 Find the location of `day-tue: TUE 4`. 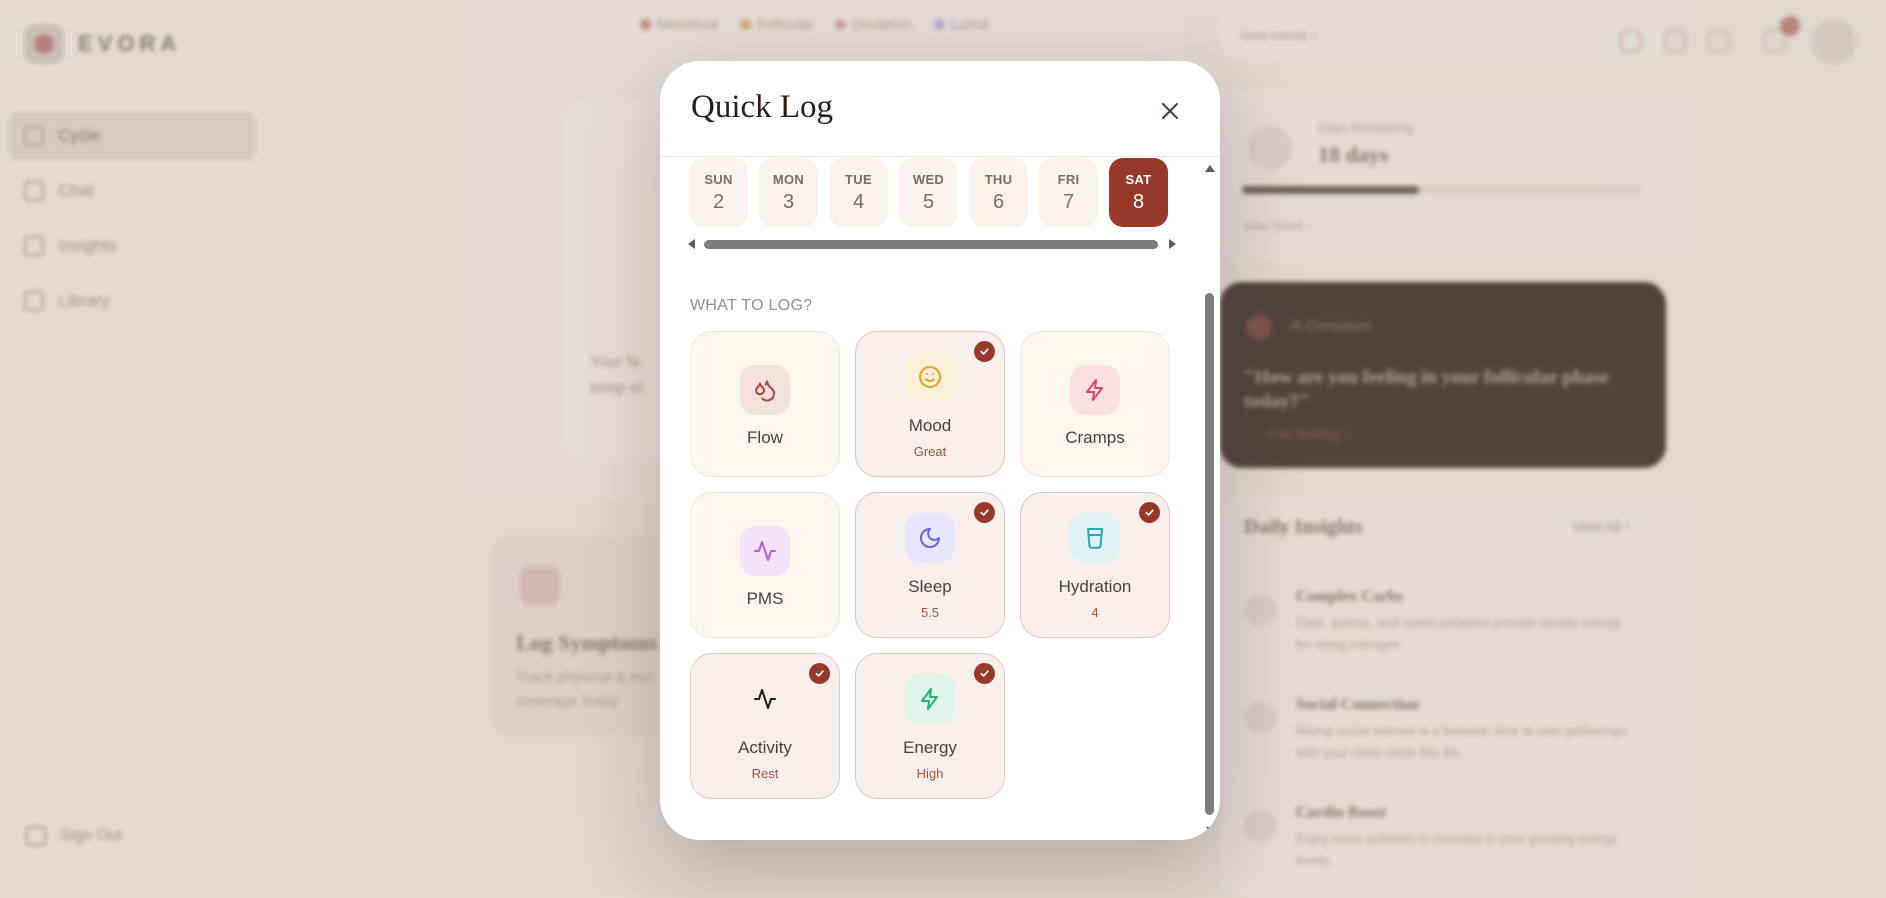

day-tue: TUE 4 is located at coordinates (858, 192).